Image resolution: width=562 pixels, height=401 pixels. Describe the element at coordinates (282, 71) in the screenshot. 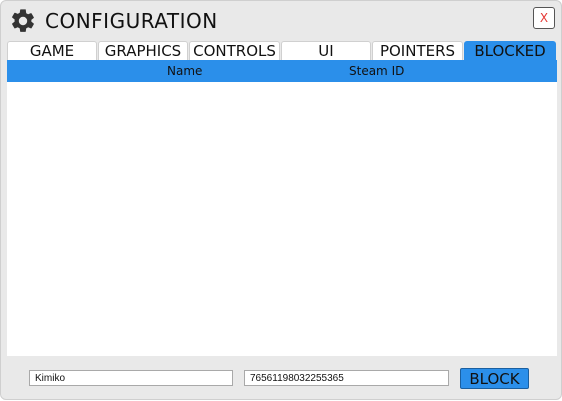

I see `table-header: Name Steam ID` at that location.